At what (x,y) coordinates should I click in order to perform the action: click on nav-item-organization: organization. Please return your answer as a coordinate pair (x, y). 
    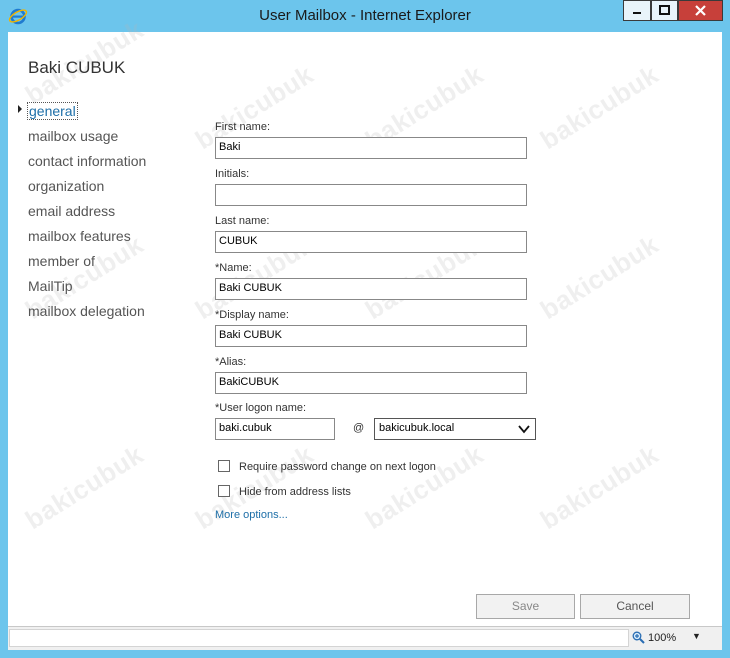
    Looking at the image, I should click on (66, 186).